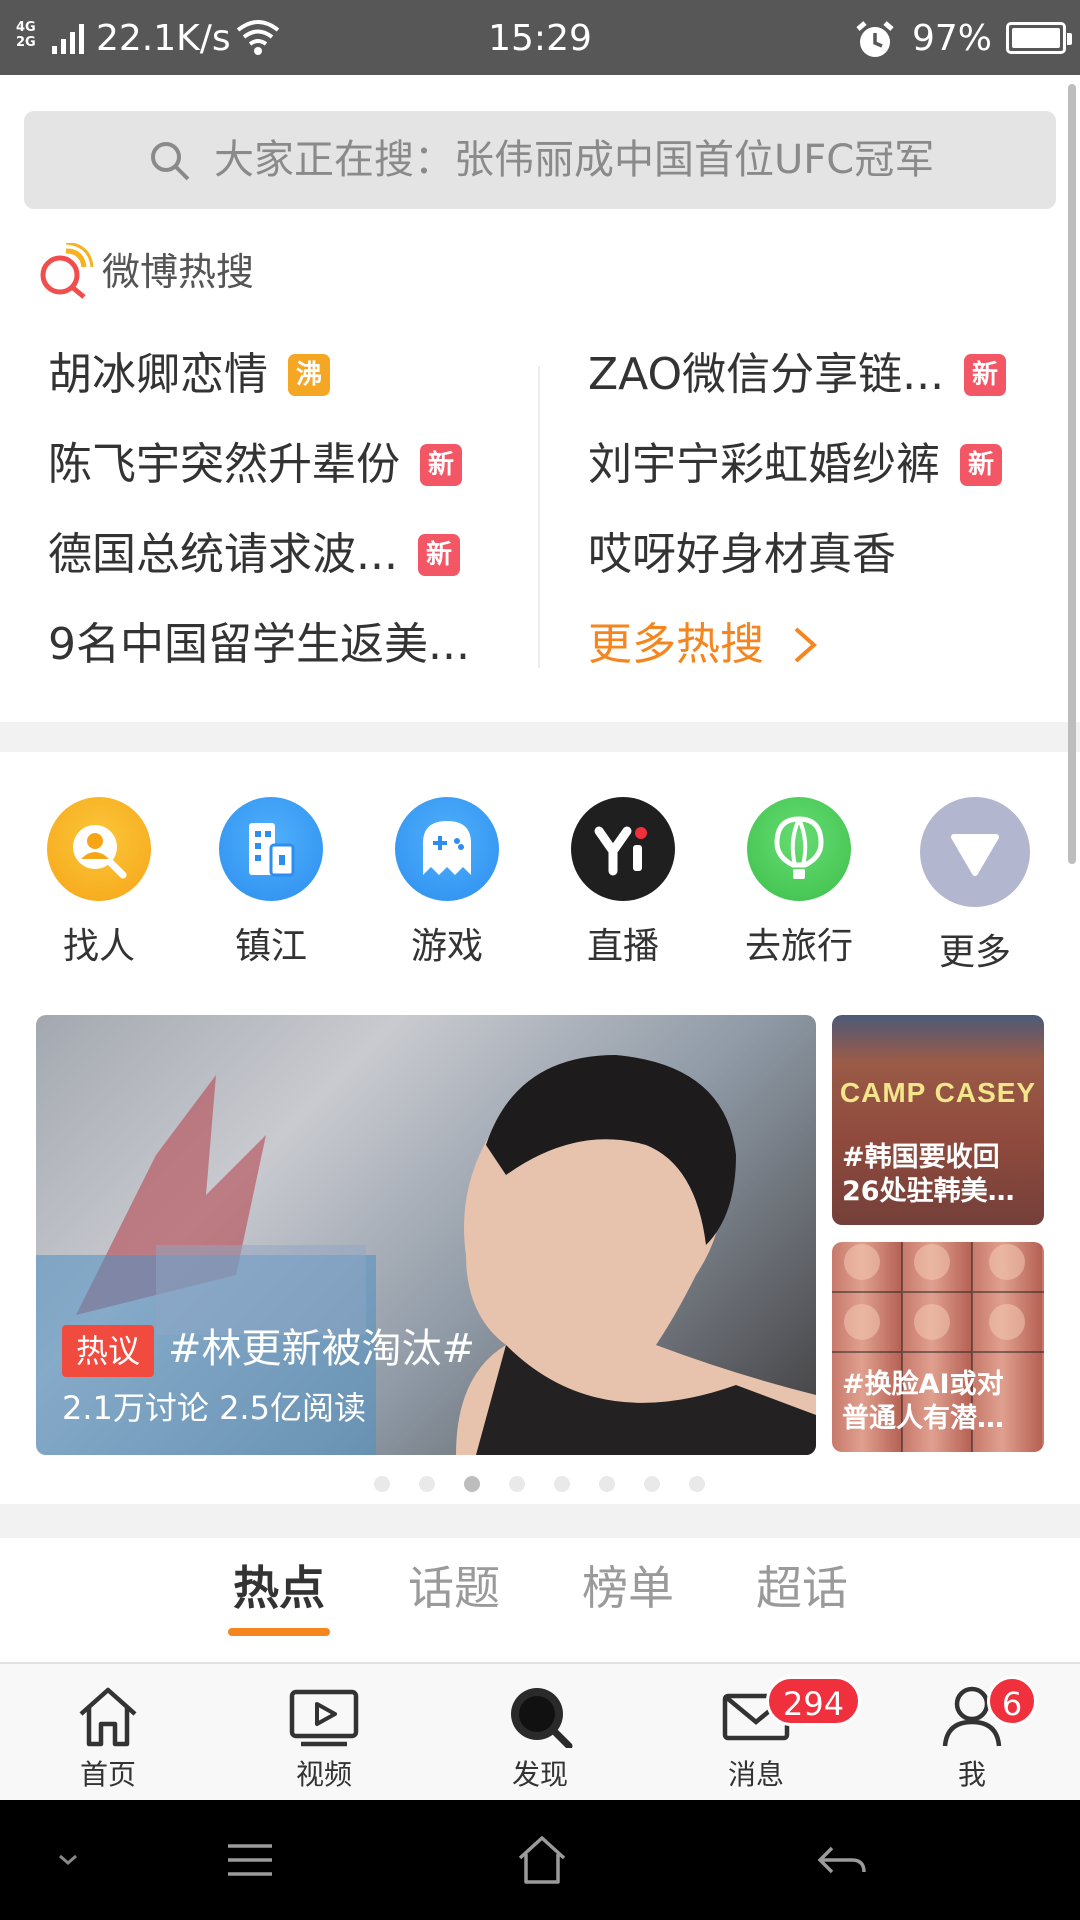  I want to click on category-city: 镇江, so click(271, 883).